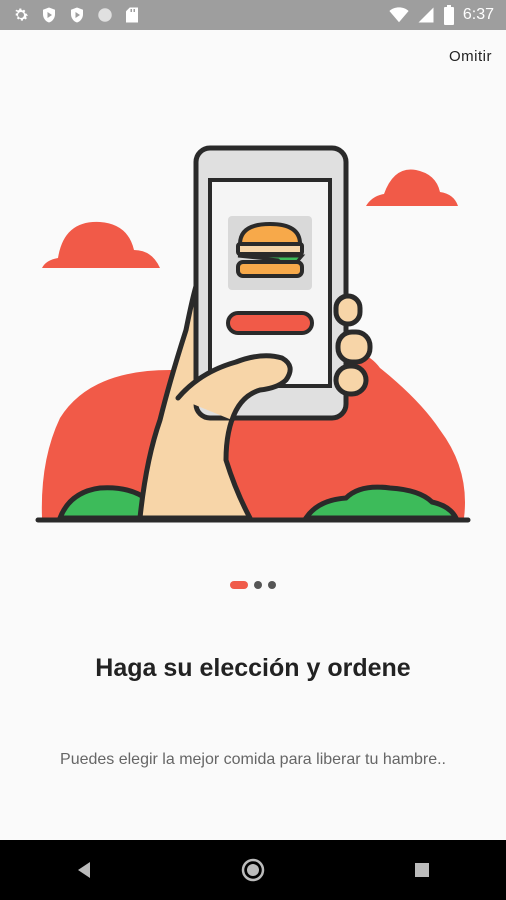  Describe the element at coordinates (478, 14) in the screenshot. I see `status-time: 6:37` at that location.